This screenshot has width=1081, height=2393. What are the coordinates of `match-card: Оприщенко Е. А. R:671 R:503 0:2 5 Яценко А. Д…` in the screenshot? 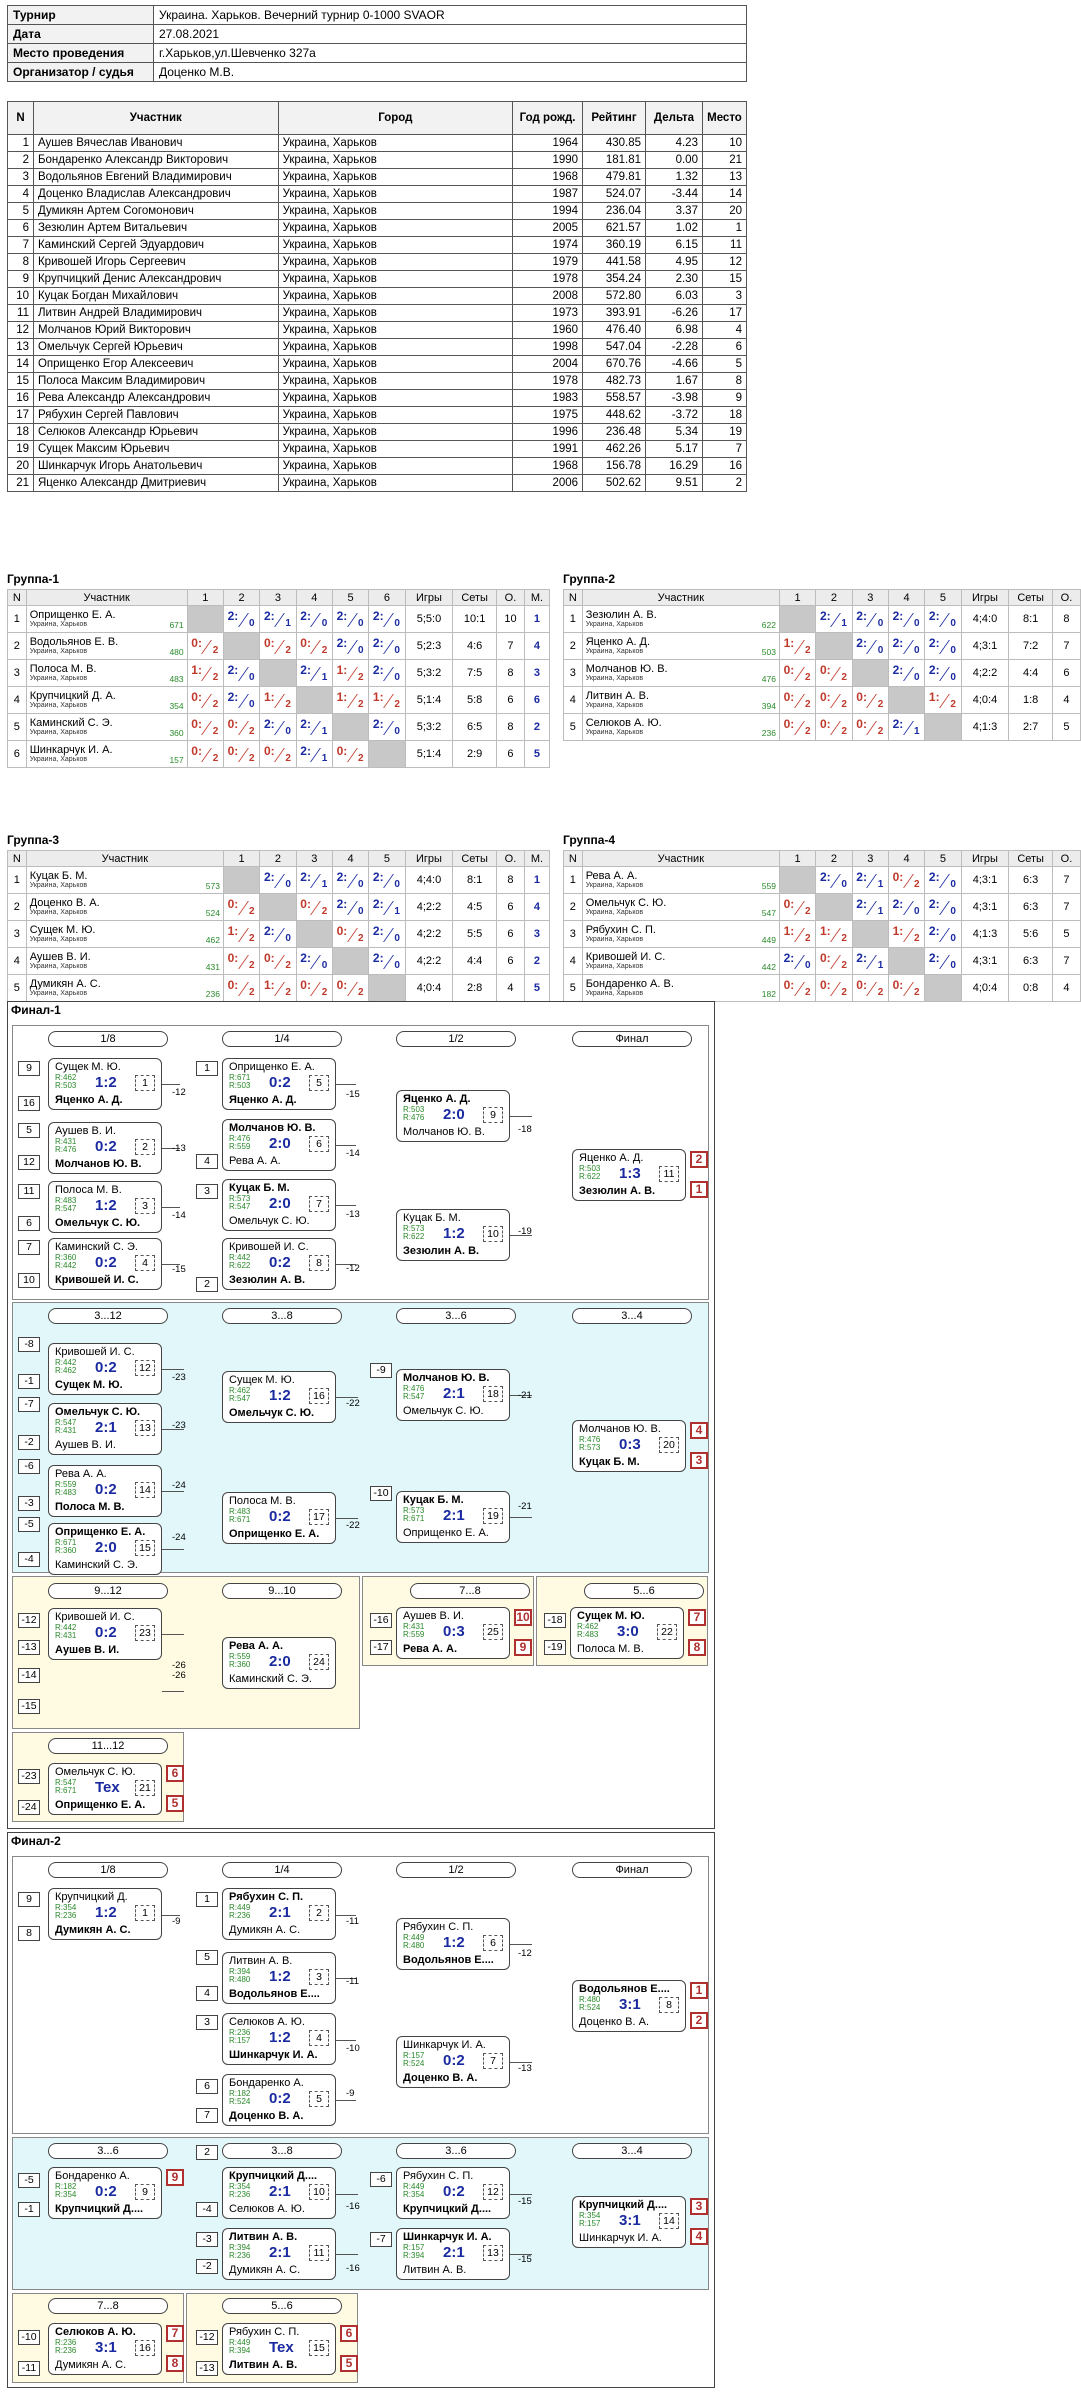 It's located at (279, 1084).